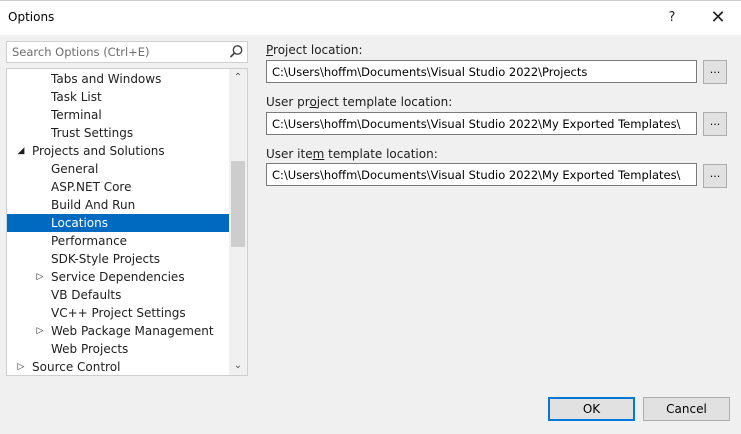 The image size is (741, 434). I want to click on project-location-label: Project location:, so click(314, 50).